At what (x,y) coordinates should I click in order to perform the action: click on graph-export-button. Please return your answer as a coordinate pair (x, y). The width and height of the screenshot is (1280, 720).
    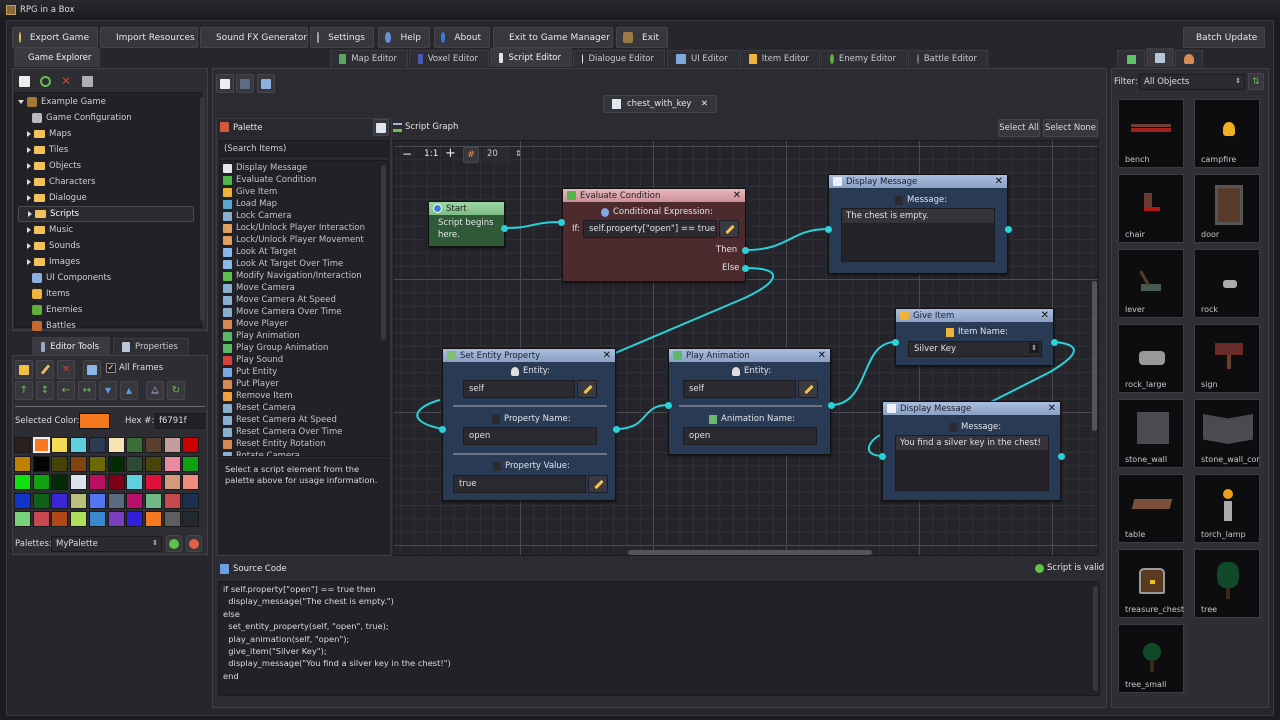
    Looking at the image, I should click on (381, 127).